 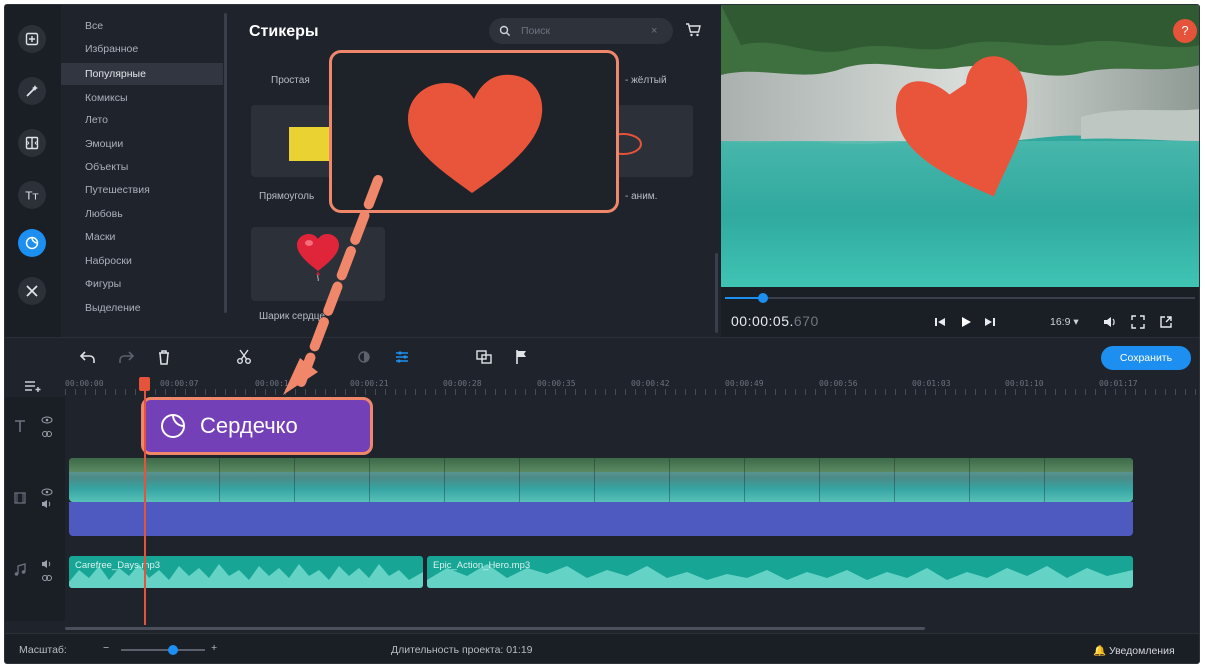 I want to click on search-input, so click(x=586, y=31).